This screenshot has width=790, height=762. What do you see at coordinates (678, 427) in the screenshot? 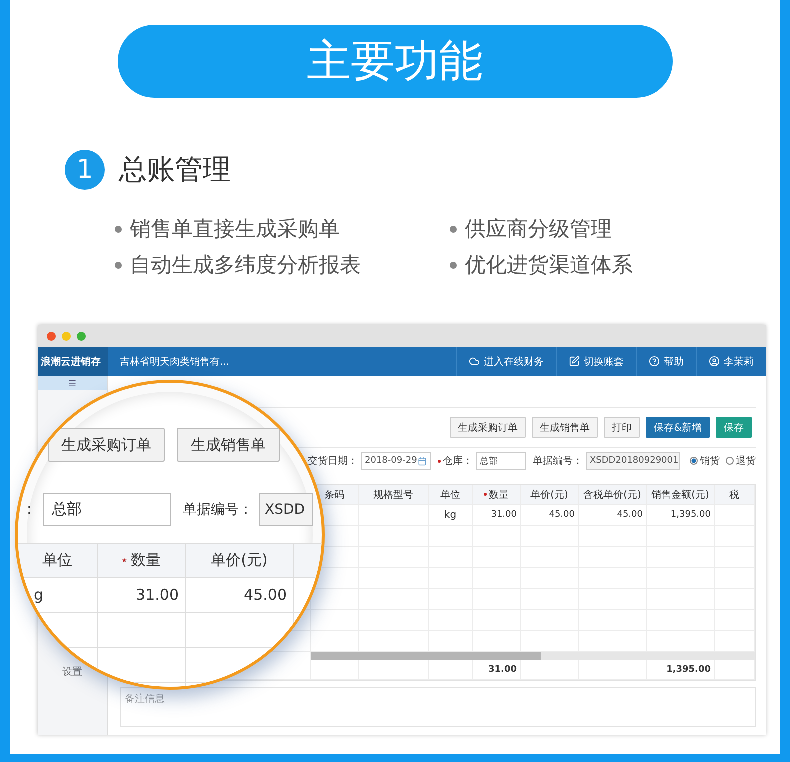
I see `toolbar-button: 保存&新增` at bounding box center [678, 427].